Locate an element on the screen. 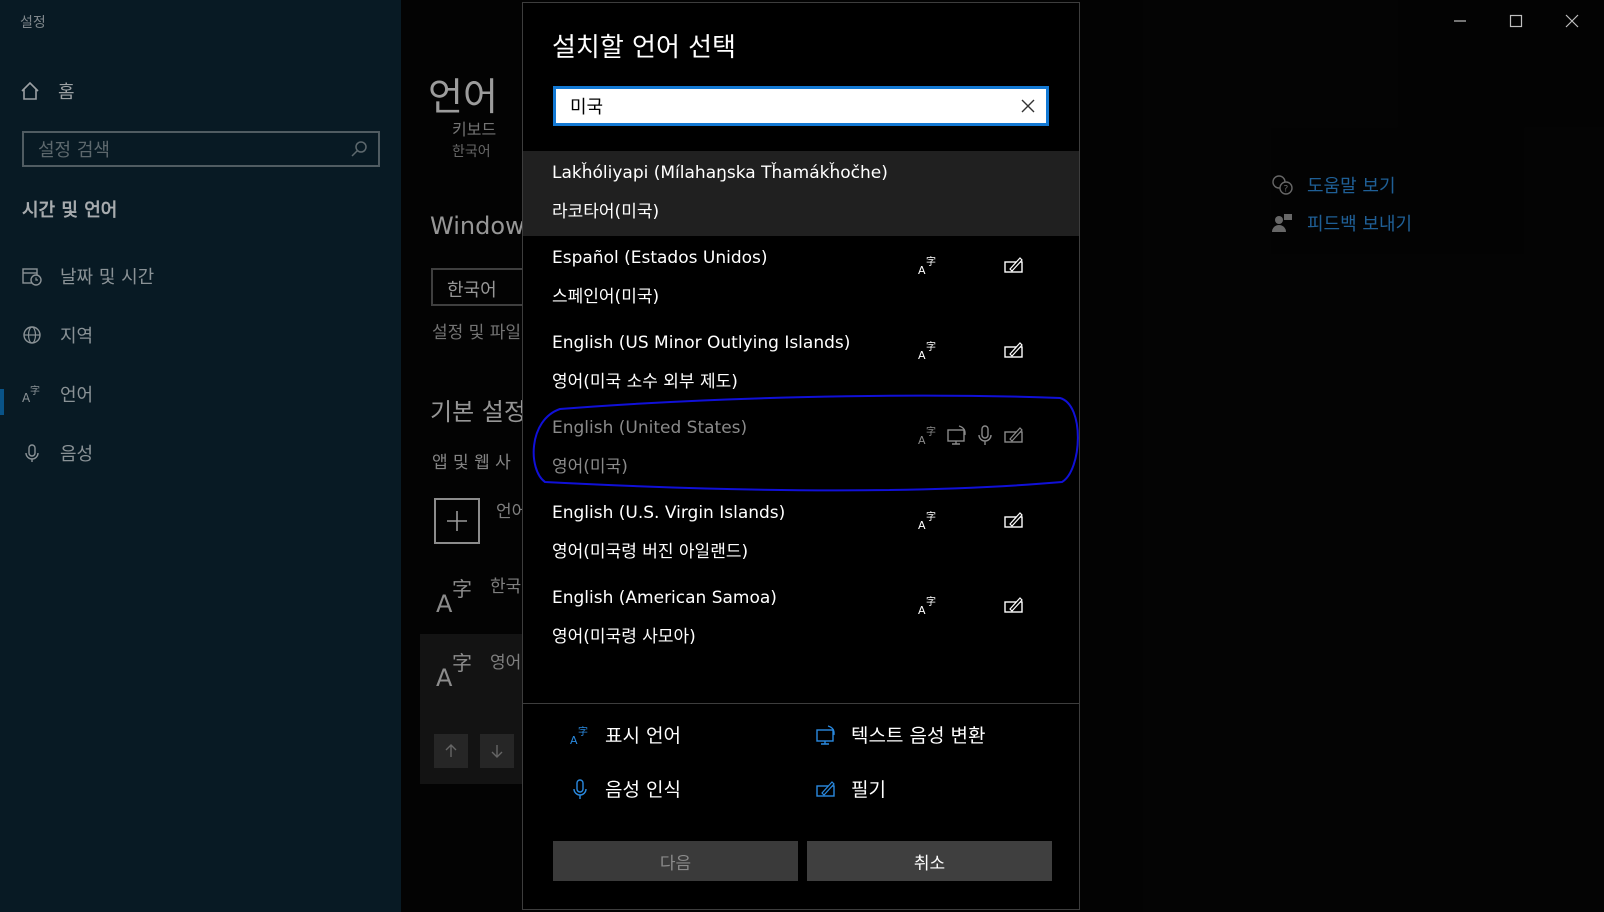 This screenshot has width=1604, height=912. language-native-name: 영어(미국) is located at coordinates (590, 467).